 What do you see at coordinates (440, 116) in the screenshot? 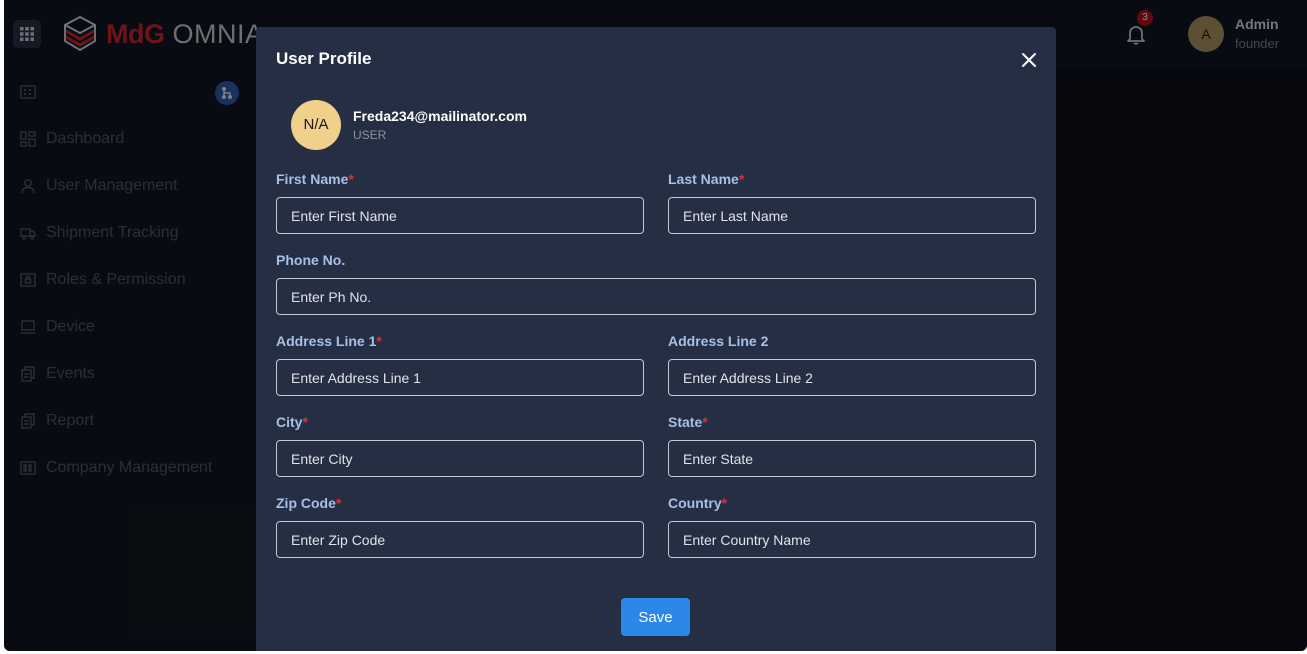
I see `profile-email: Freda234@mailinator.com` at bounding box center [440, 116].